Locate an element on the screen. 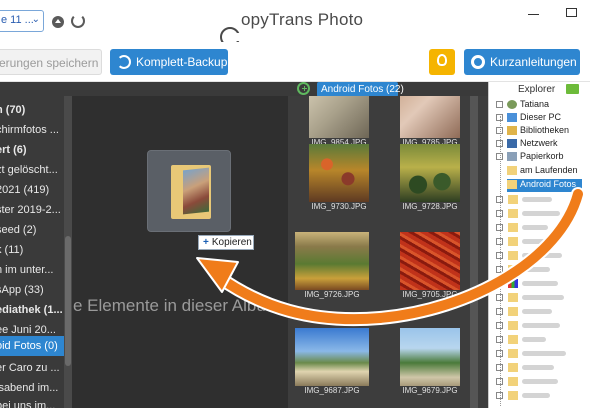 This screenshot has width=590, height=408. full-backup-button: Komplett-Backup is located at coordinates (169, 62).